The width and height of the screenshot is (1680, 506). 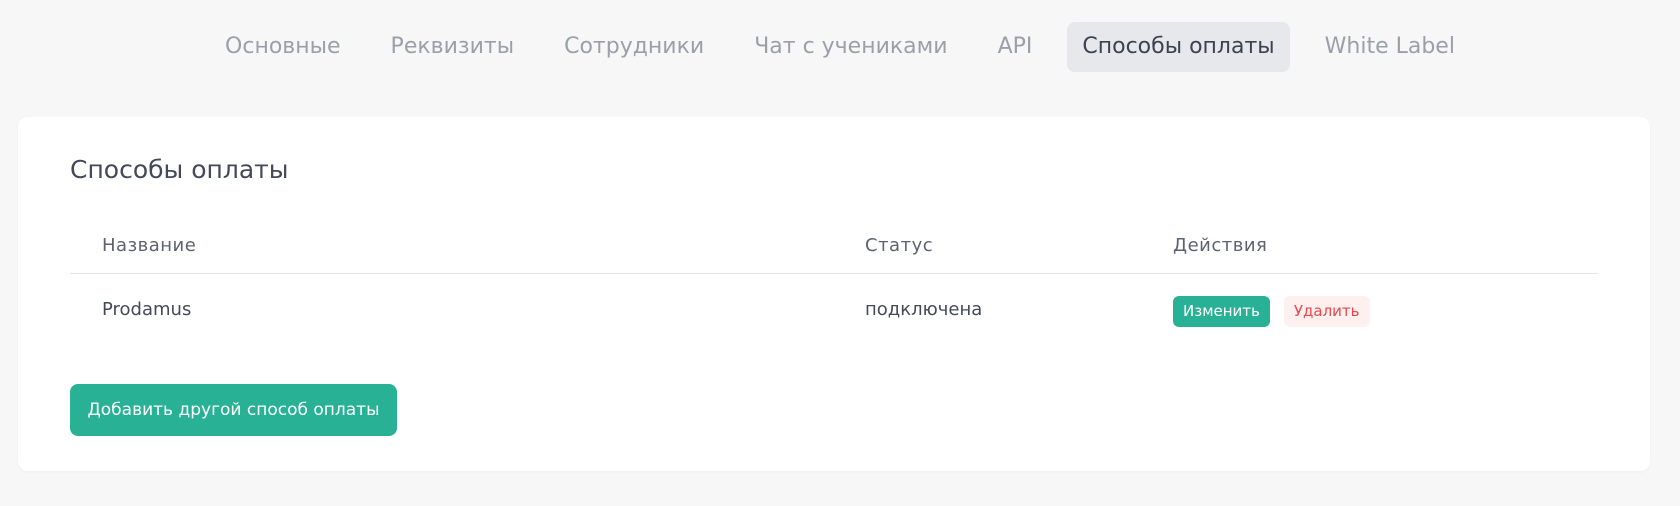 I want to click on table-header: Название Статус Действия, so click(x=834, y=245).